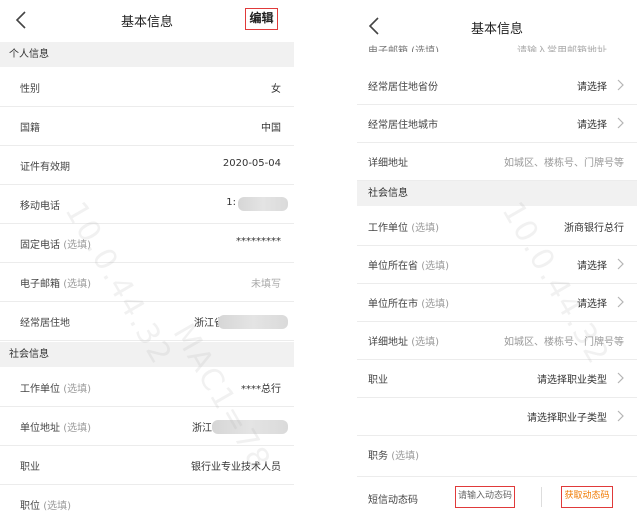 Image resolution: width=637 pixels, height=520 pixels. Describe the element at coordinates (147, 465) in the screenshot. I see `info-row-occupation: 职业 银行业专业技术人员` at that location.